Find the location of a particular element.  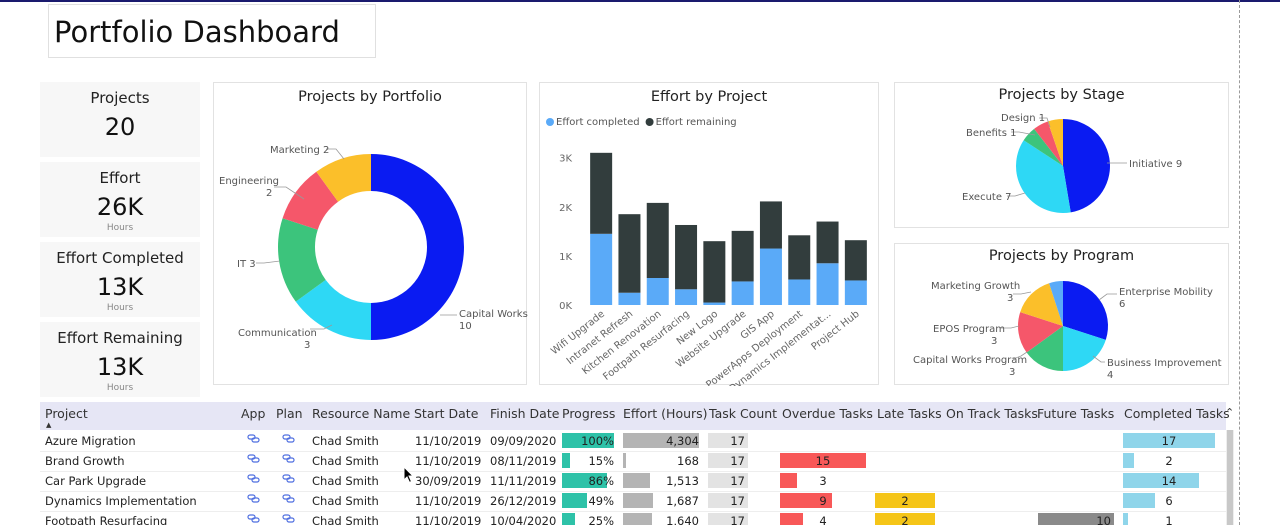

finish-date: 08/11/2019 is located at coordinates (523, 461).